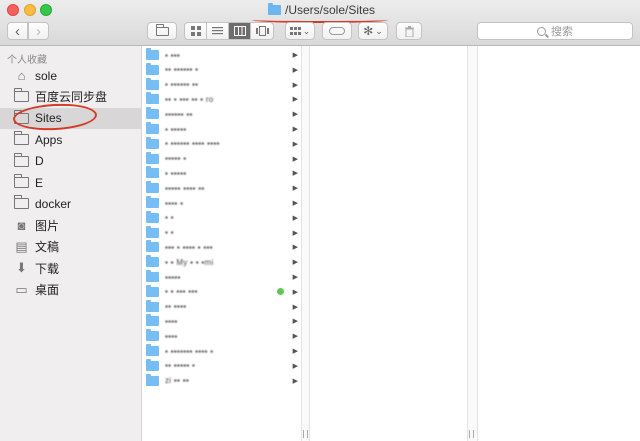 This screenshot has height=441, width=640. I want to click on action-button: ✻ ⌄, so click(373, 31).